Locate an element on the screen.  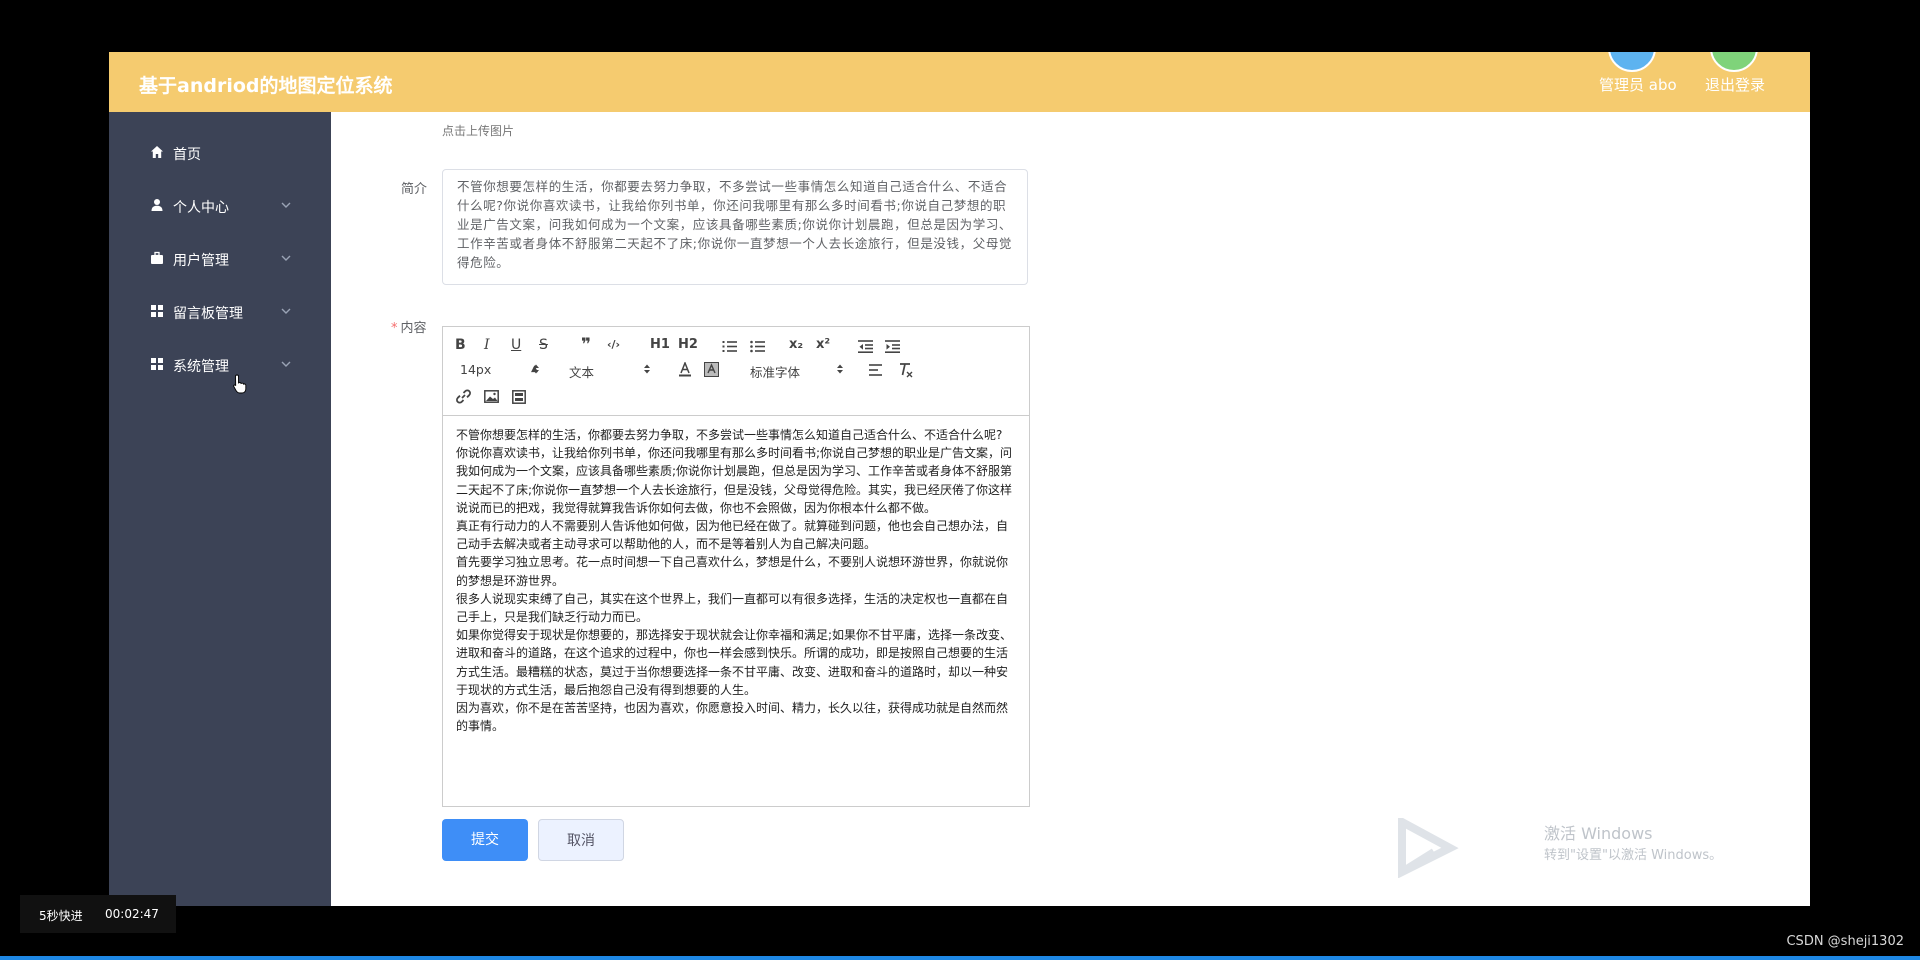
sidebar-item-home: 首页 is located at coordinates (220, 153).